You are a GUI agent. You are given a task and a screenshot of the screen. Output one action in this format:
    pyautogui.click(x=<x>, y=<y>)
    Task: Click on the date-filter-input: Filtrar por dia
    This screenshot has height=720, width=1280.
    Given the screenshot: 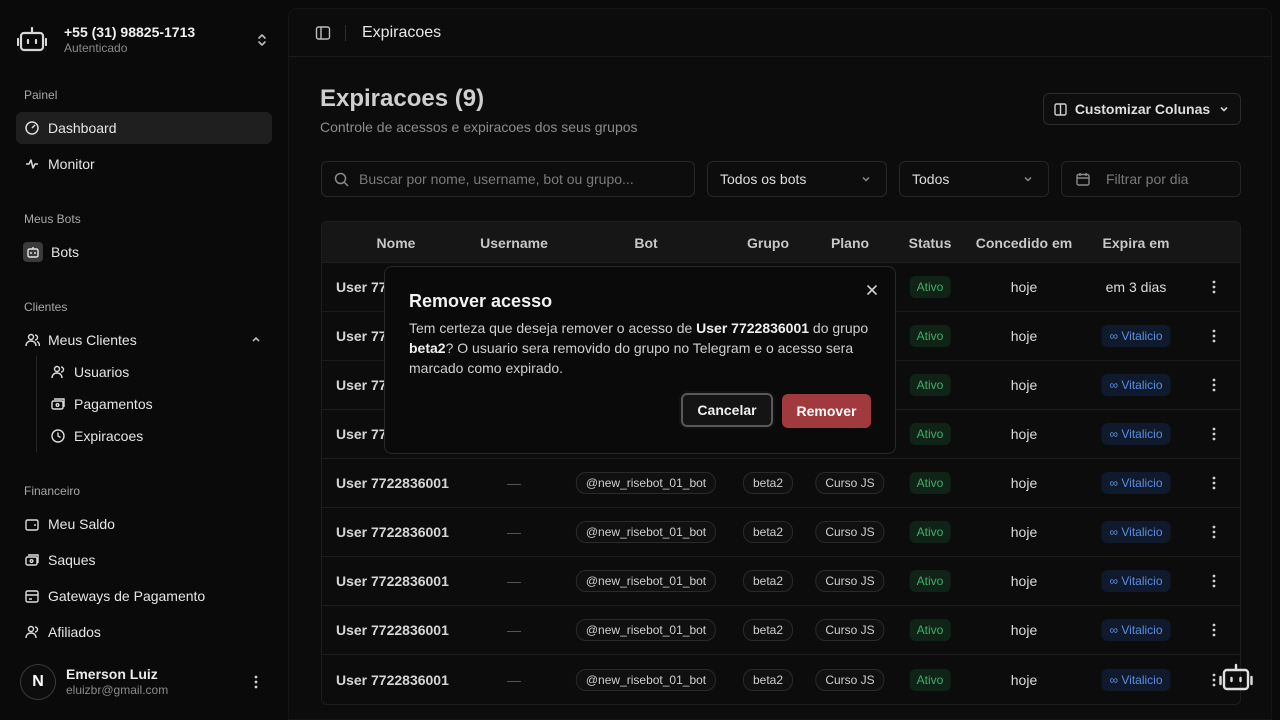 What is the action you would take?
    pyautogui.click(x=1151, y=179)
    